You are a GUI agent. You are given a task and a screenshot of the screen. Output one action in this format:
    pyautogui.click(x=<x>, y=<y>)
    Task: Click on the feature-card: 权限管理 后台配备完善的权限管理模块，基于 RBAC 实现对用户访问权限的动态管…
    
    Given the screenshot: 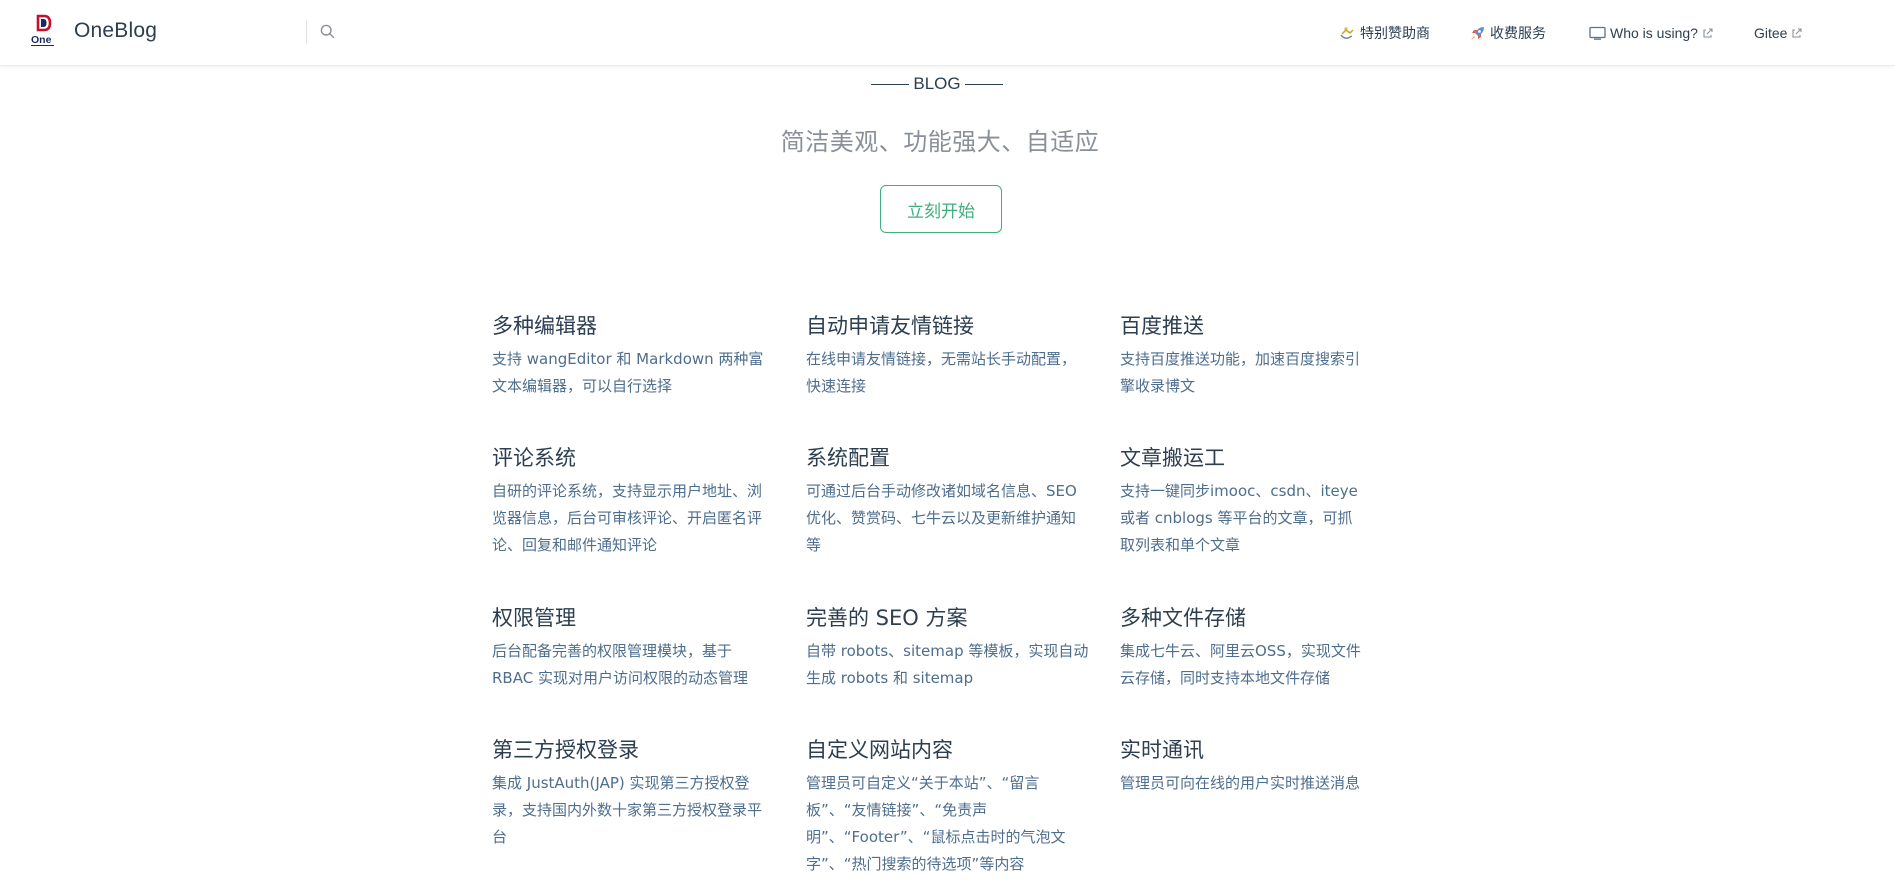 What is the action you would take?
    pyautogui.click(x=649, y=670)
    